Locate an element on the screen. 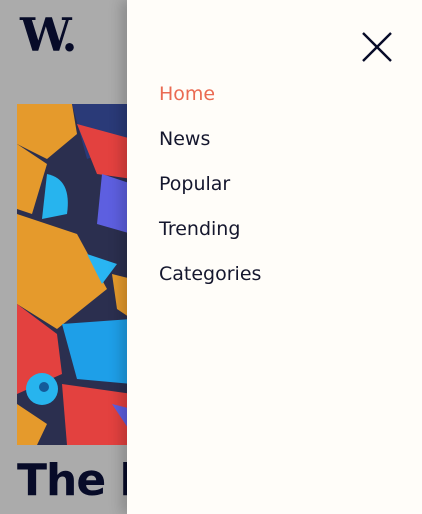 This screenshot has height=514, width=422. nav-item-news: News is located at coordinates (210, 147).